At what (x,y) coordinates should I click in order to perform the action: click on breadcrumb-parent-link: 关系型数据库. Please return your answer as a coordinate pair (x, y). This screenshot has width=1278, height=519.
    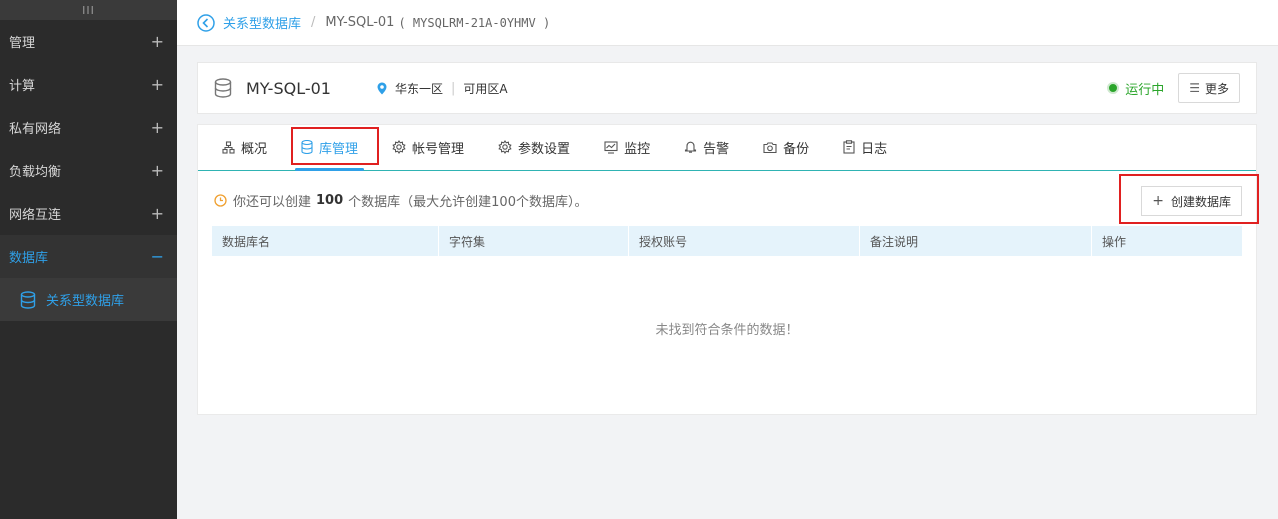
    Looking at the image, I should click on (262, 22).